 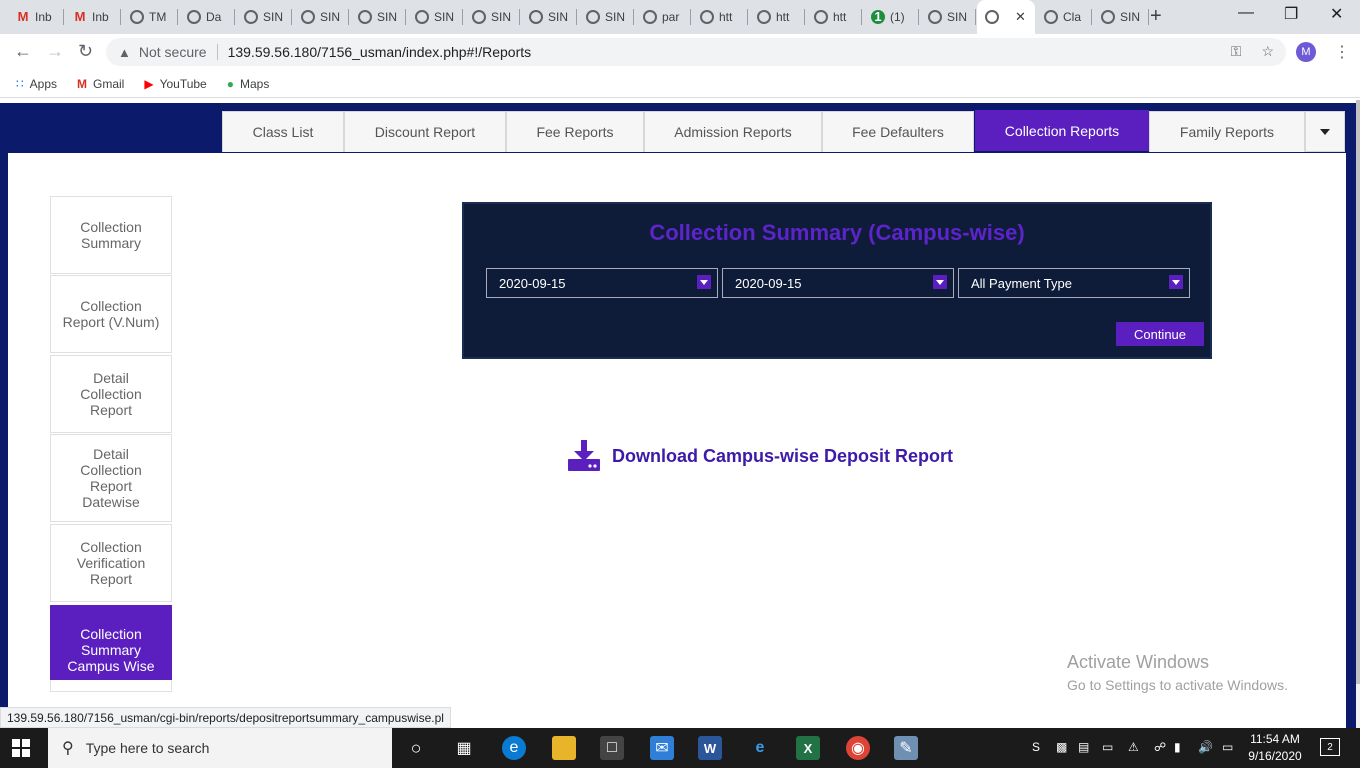 I want to click on windows-start-icon, so click(x=21, y=748).